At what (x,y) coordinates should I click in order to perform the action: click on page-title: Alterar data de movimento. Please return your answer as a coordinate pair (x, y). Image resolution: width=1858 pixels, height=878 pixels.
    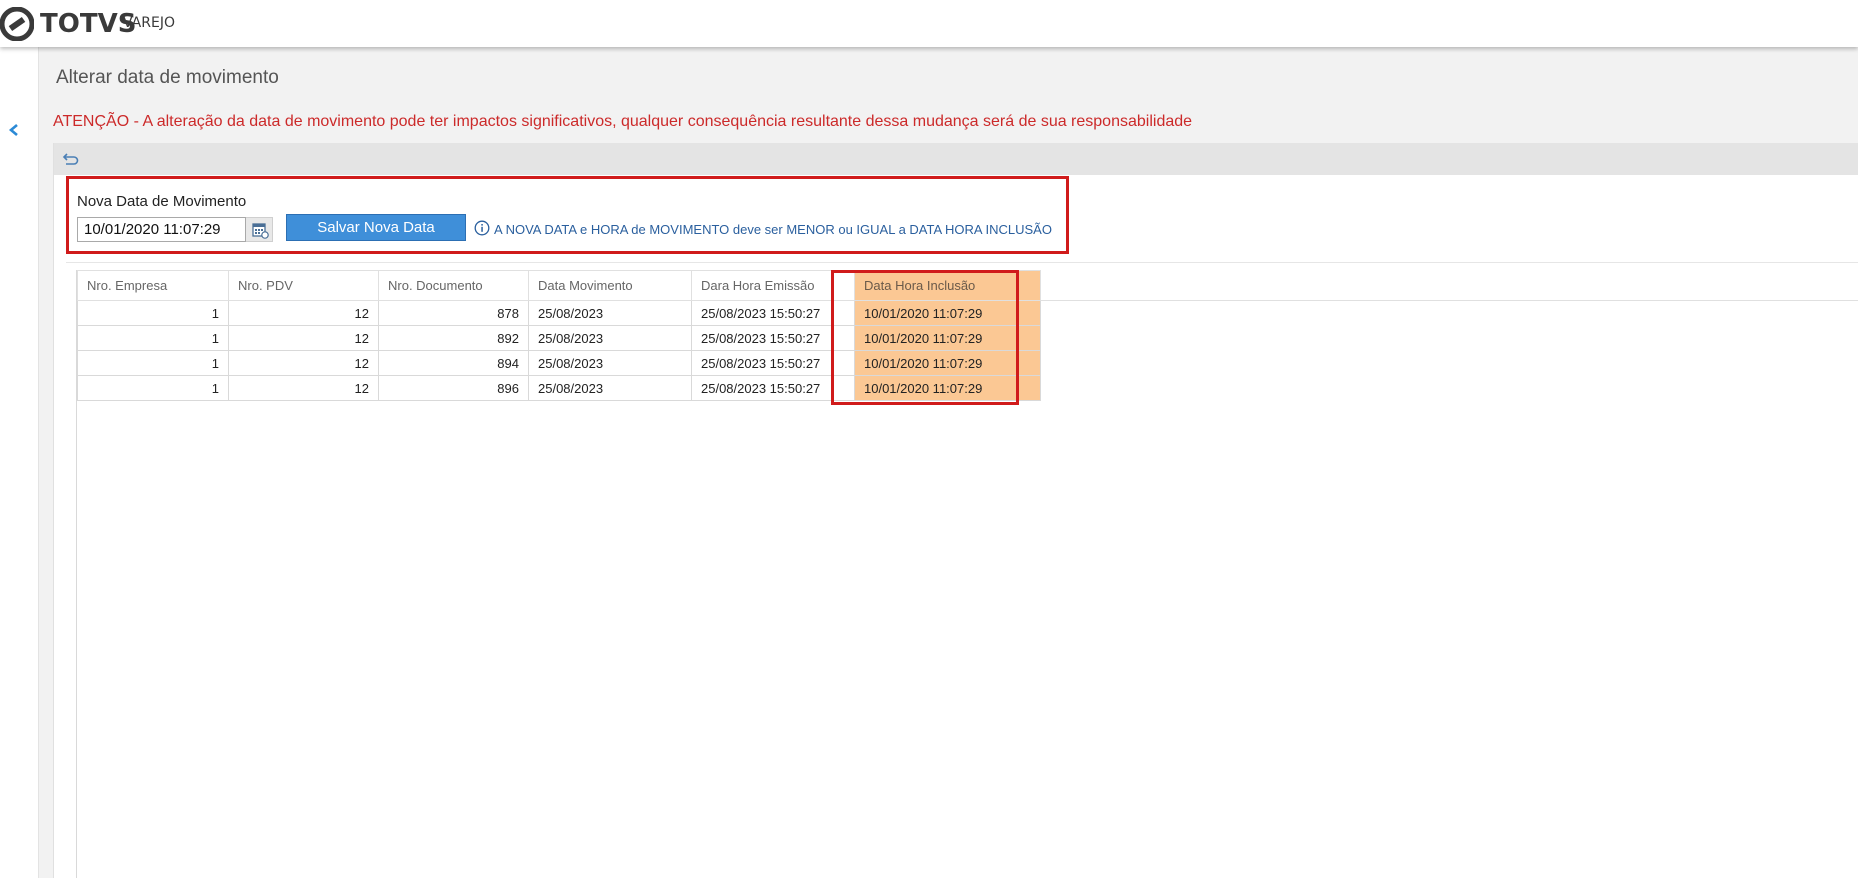
    Looking at the image, I should click on (167, 77).